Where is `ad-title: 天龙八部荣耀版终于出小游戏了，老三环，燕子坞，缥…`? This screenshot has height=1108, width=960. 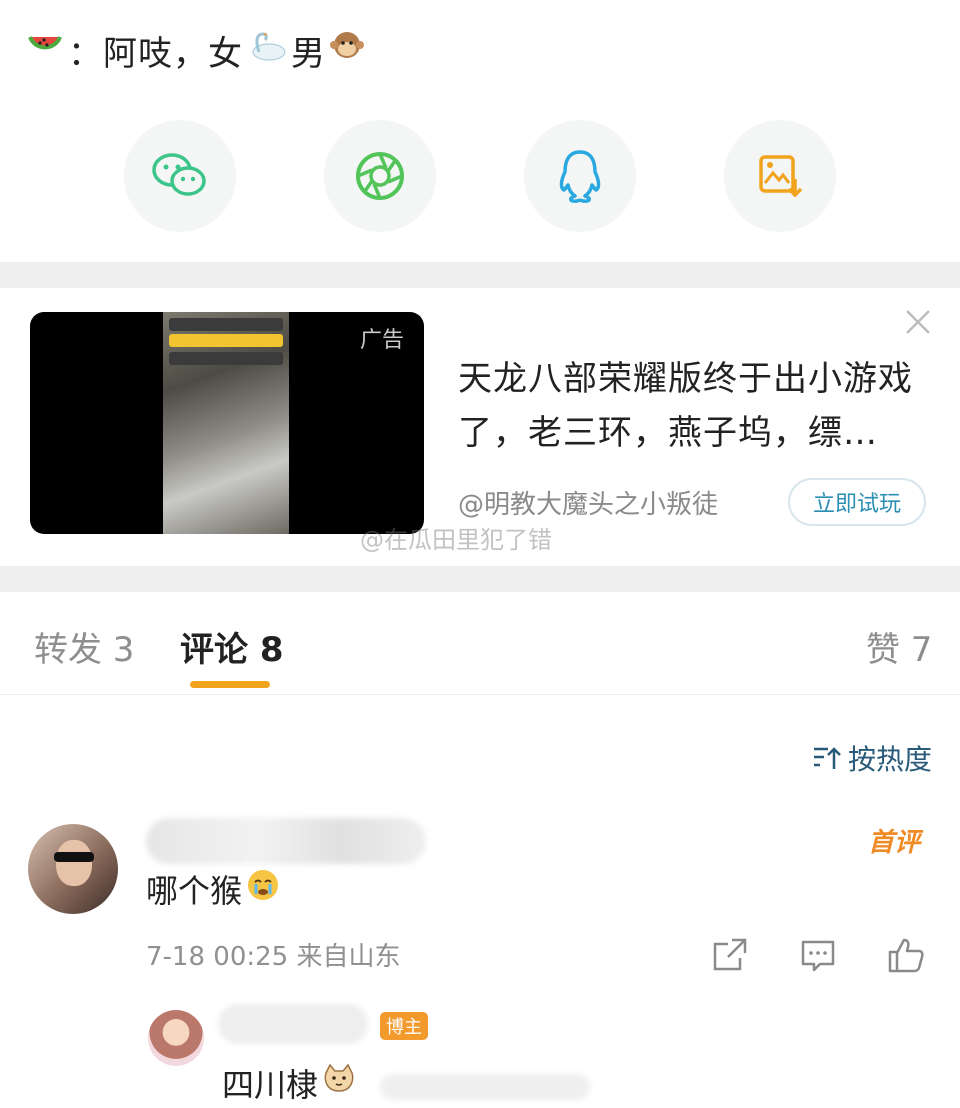 ad-title: 天龙八部荣耀版终于出小游戏了，老三环，燕子坞，缥… is located at coordinates (693, 406).